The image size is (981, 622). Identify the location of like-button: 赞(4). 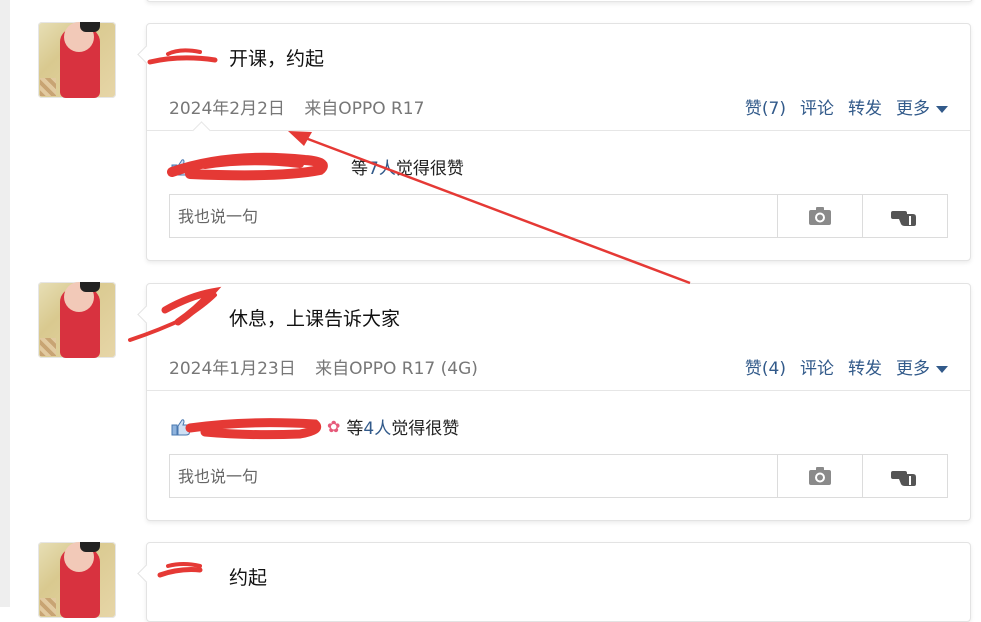
(765, 366).